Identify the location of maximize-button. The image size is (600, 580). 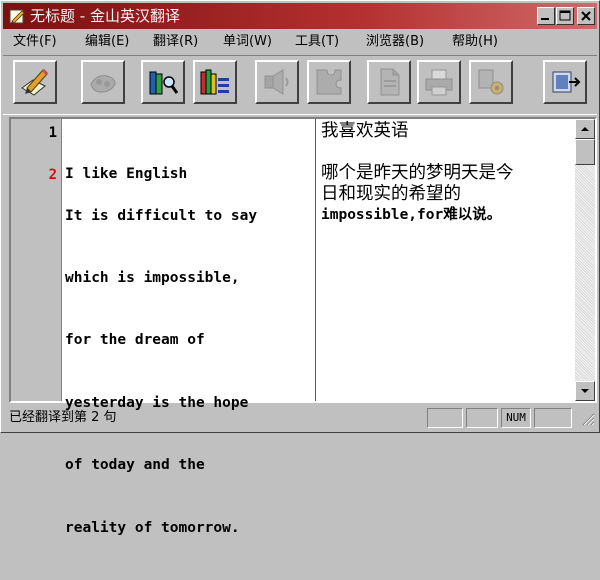
(565, 16).